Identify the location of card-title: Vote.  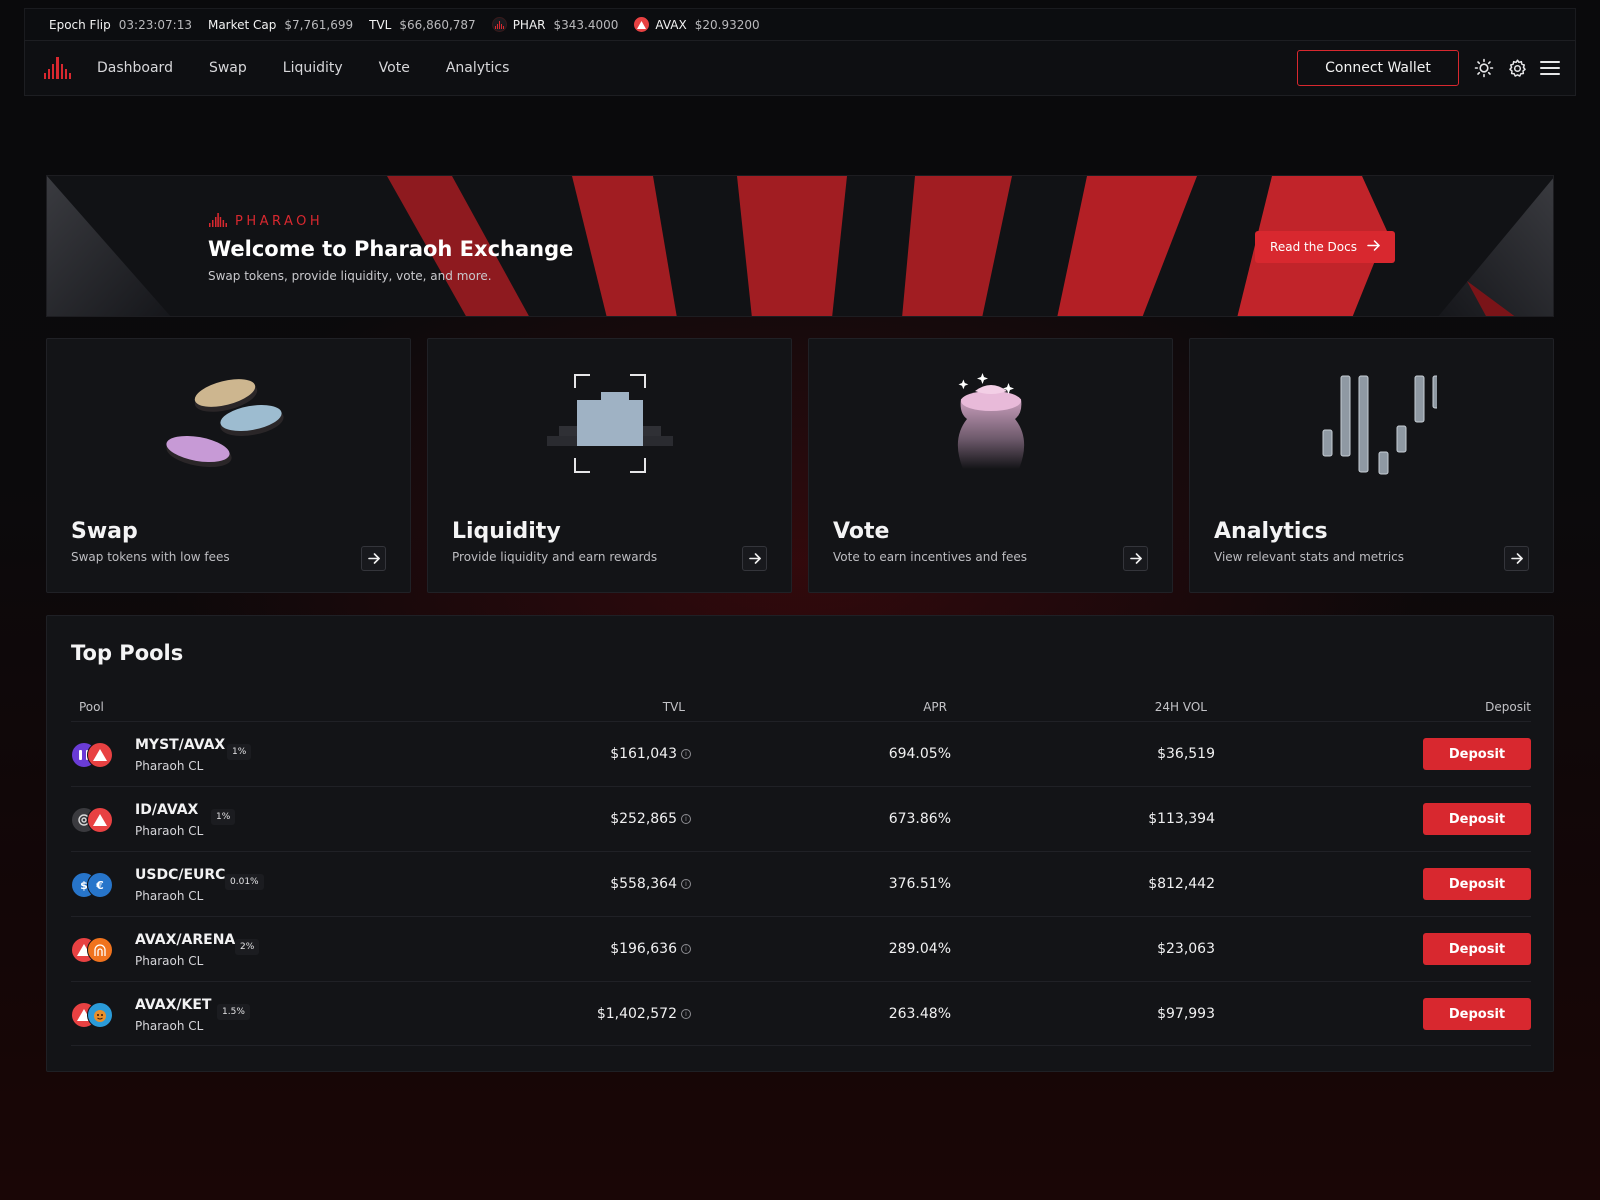
(861, 531).